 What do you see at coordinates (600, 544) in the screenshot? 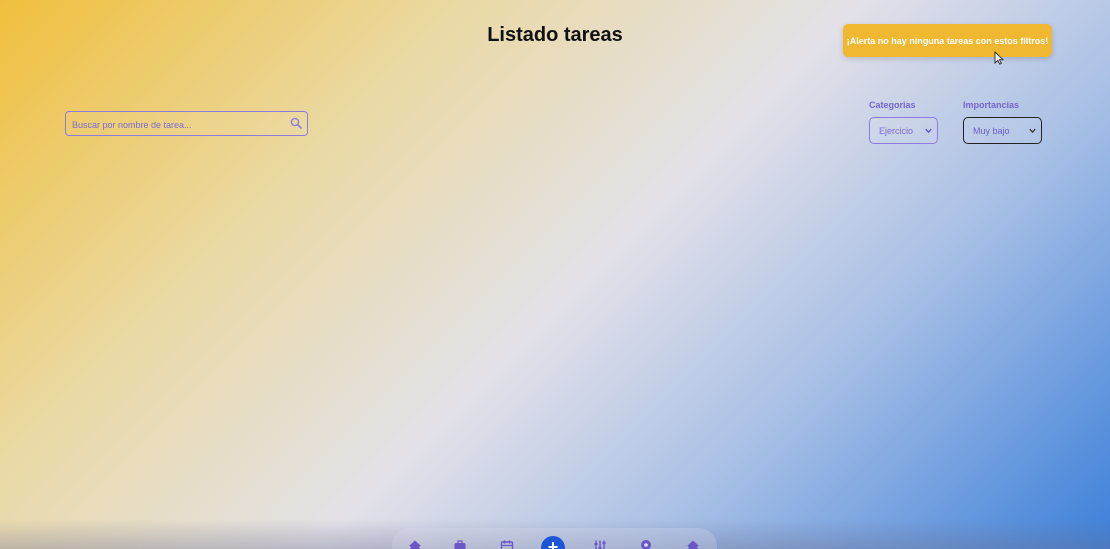
I see `sliders-icon` at bounding box center [600, 544].